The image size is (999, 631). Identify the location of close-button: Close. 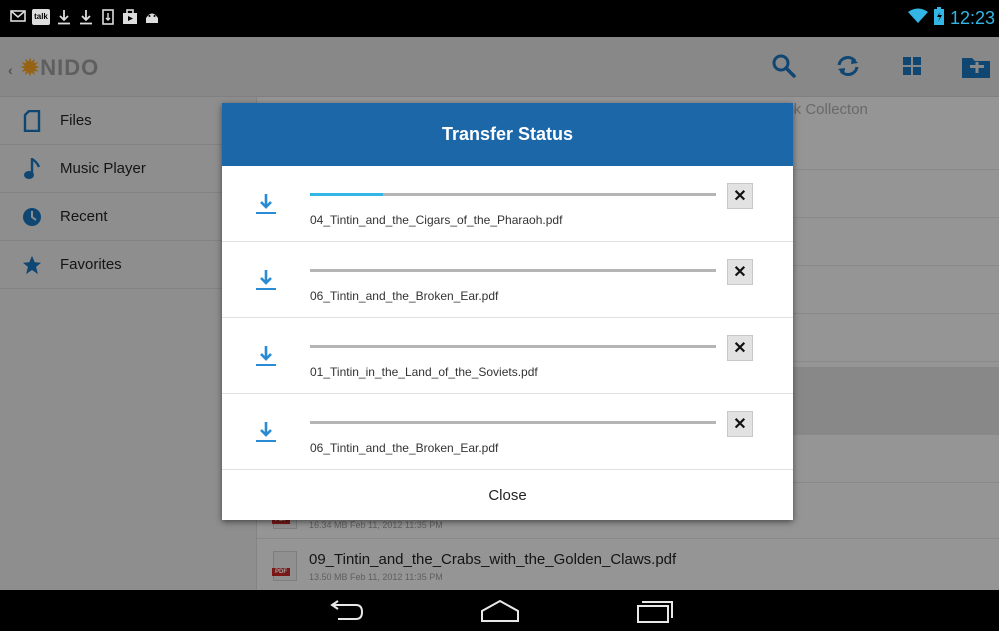
(507, 495).